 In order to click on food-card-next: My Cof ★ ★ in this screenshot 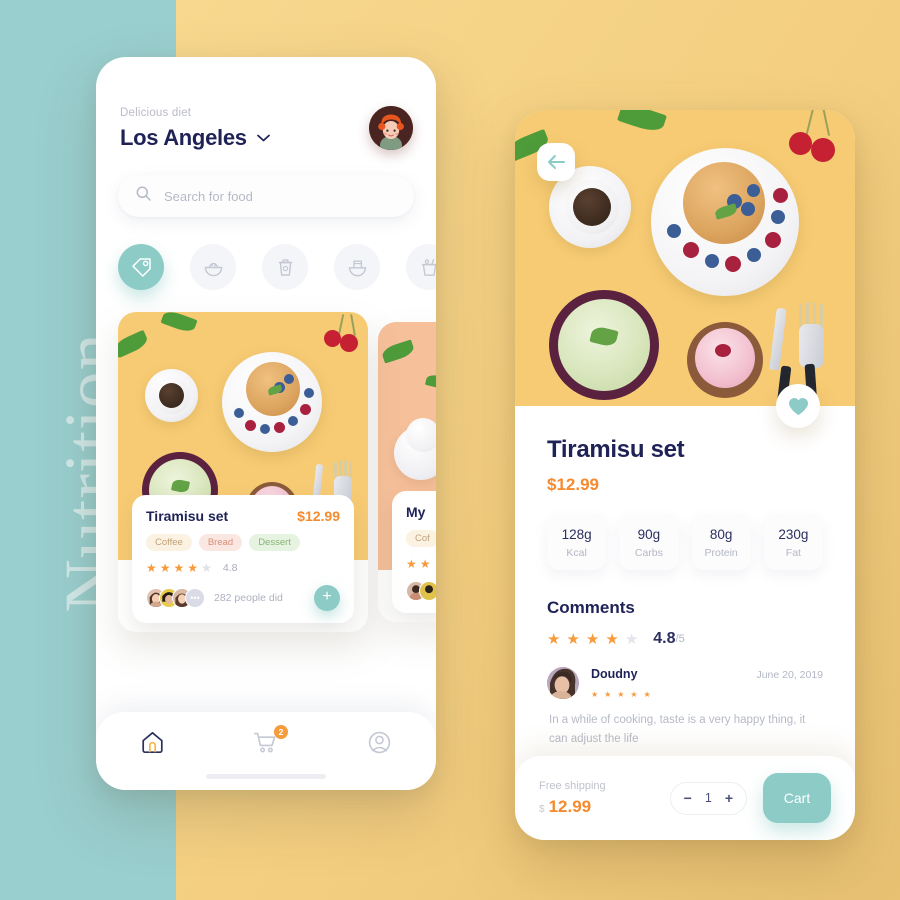, I will do `click(407, 472)`.